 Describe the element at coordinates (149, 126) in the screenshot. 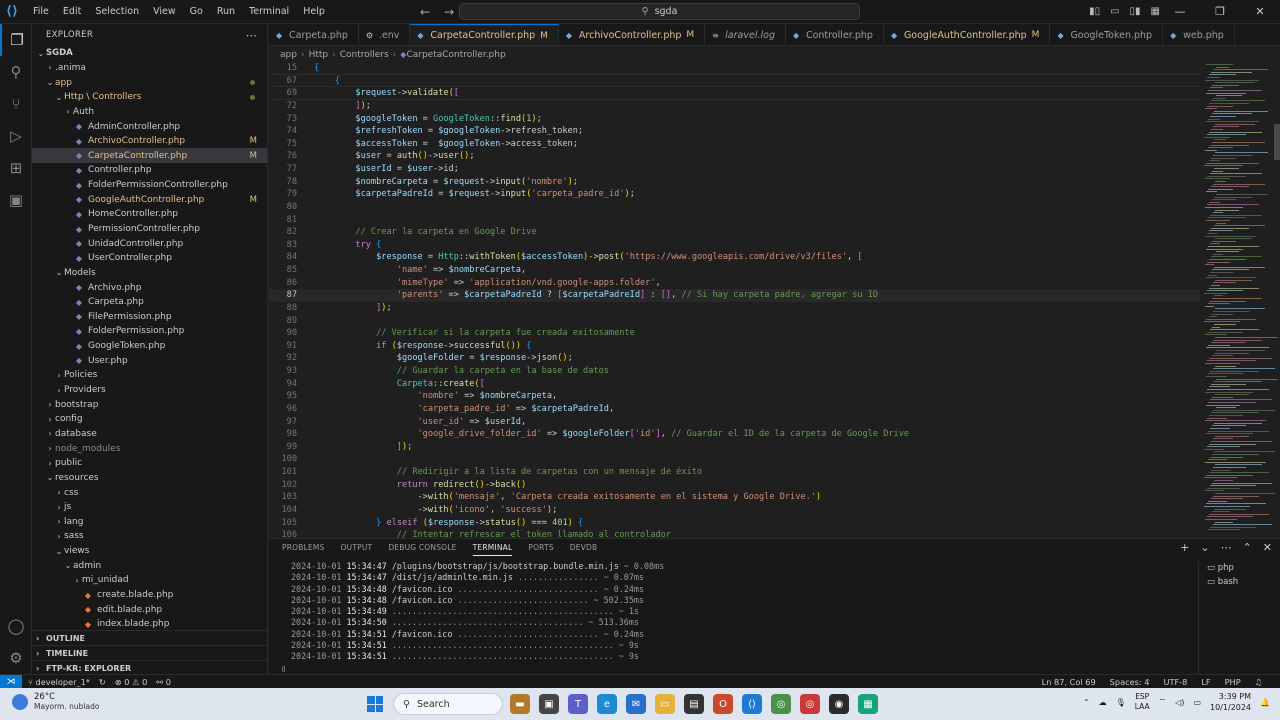

I see `file-item: ◆ AdminController.php` at that location.